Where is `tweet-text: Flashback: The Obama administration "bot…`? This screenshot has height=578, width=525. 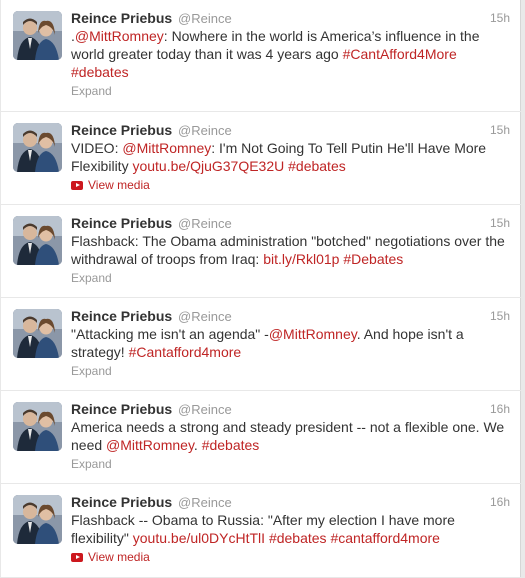 tweet-text: Flashback: The Obama administration "bot… is located at coordinates (292, 250).